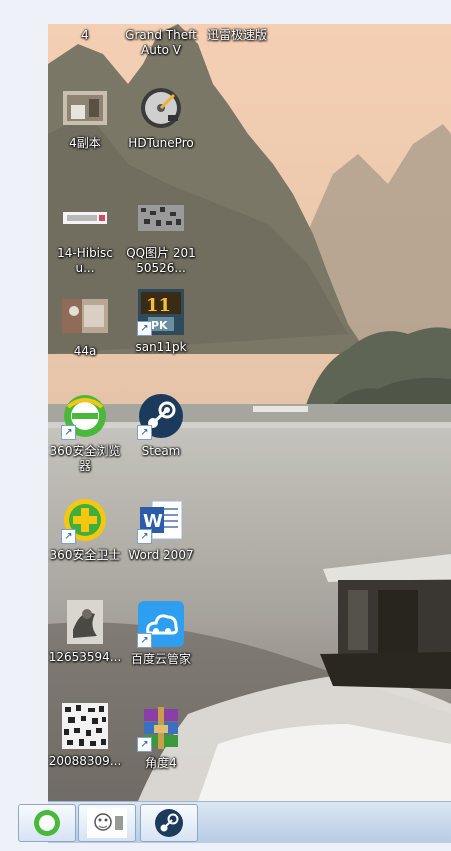 The height and width of the screenshot is (851, 451). I want to click on desktop-icon-thunder: 迅雷极速版, so click(237, 33).